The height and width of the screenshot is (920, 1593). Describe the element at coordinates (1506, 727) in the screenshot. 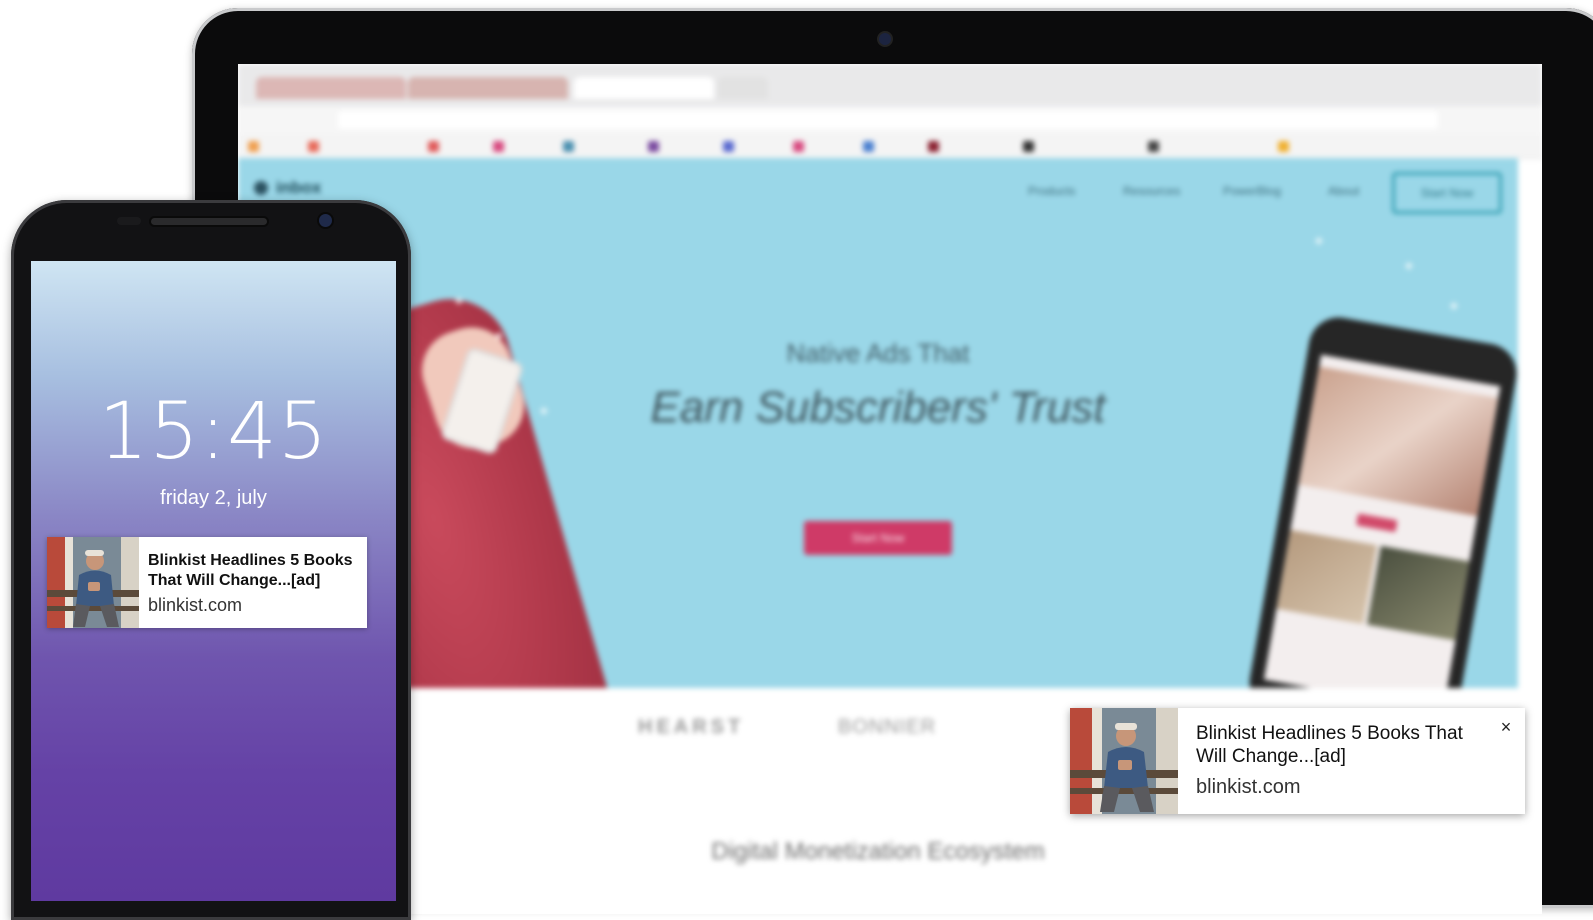

I see `close-icon: ×` at that location.